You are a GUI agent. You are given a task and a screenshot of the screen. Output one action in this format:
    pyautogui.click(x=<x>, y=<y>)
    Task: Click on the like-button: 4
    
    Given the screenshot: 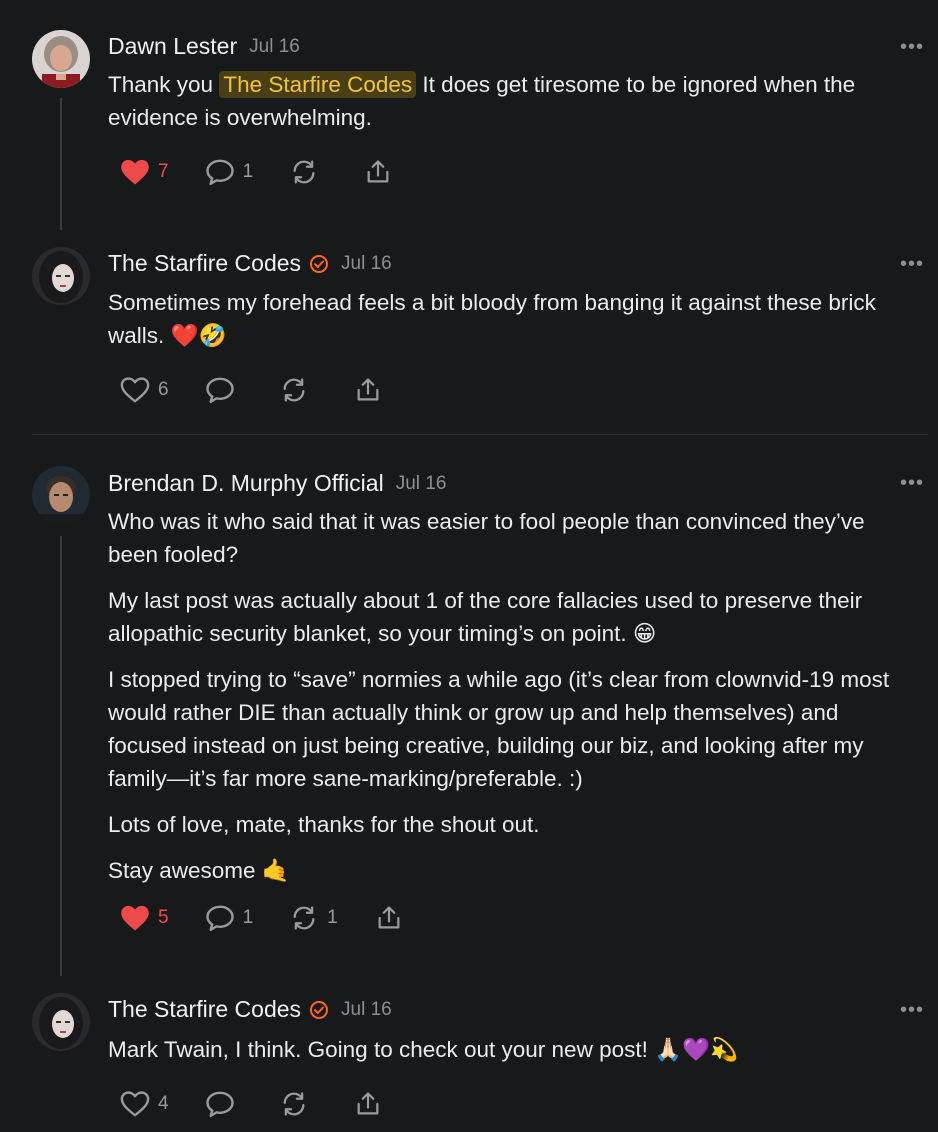 What is the action you would take?
    pyautogui.click(x=144, y=1104)
    